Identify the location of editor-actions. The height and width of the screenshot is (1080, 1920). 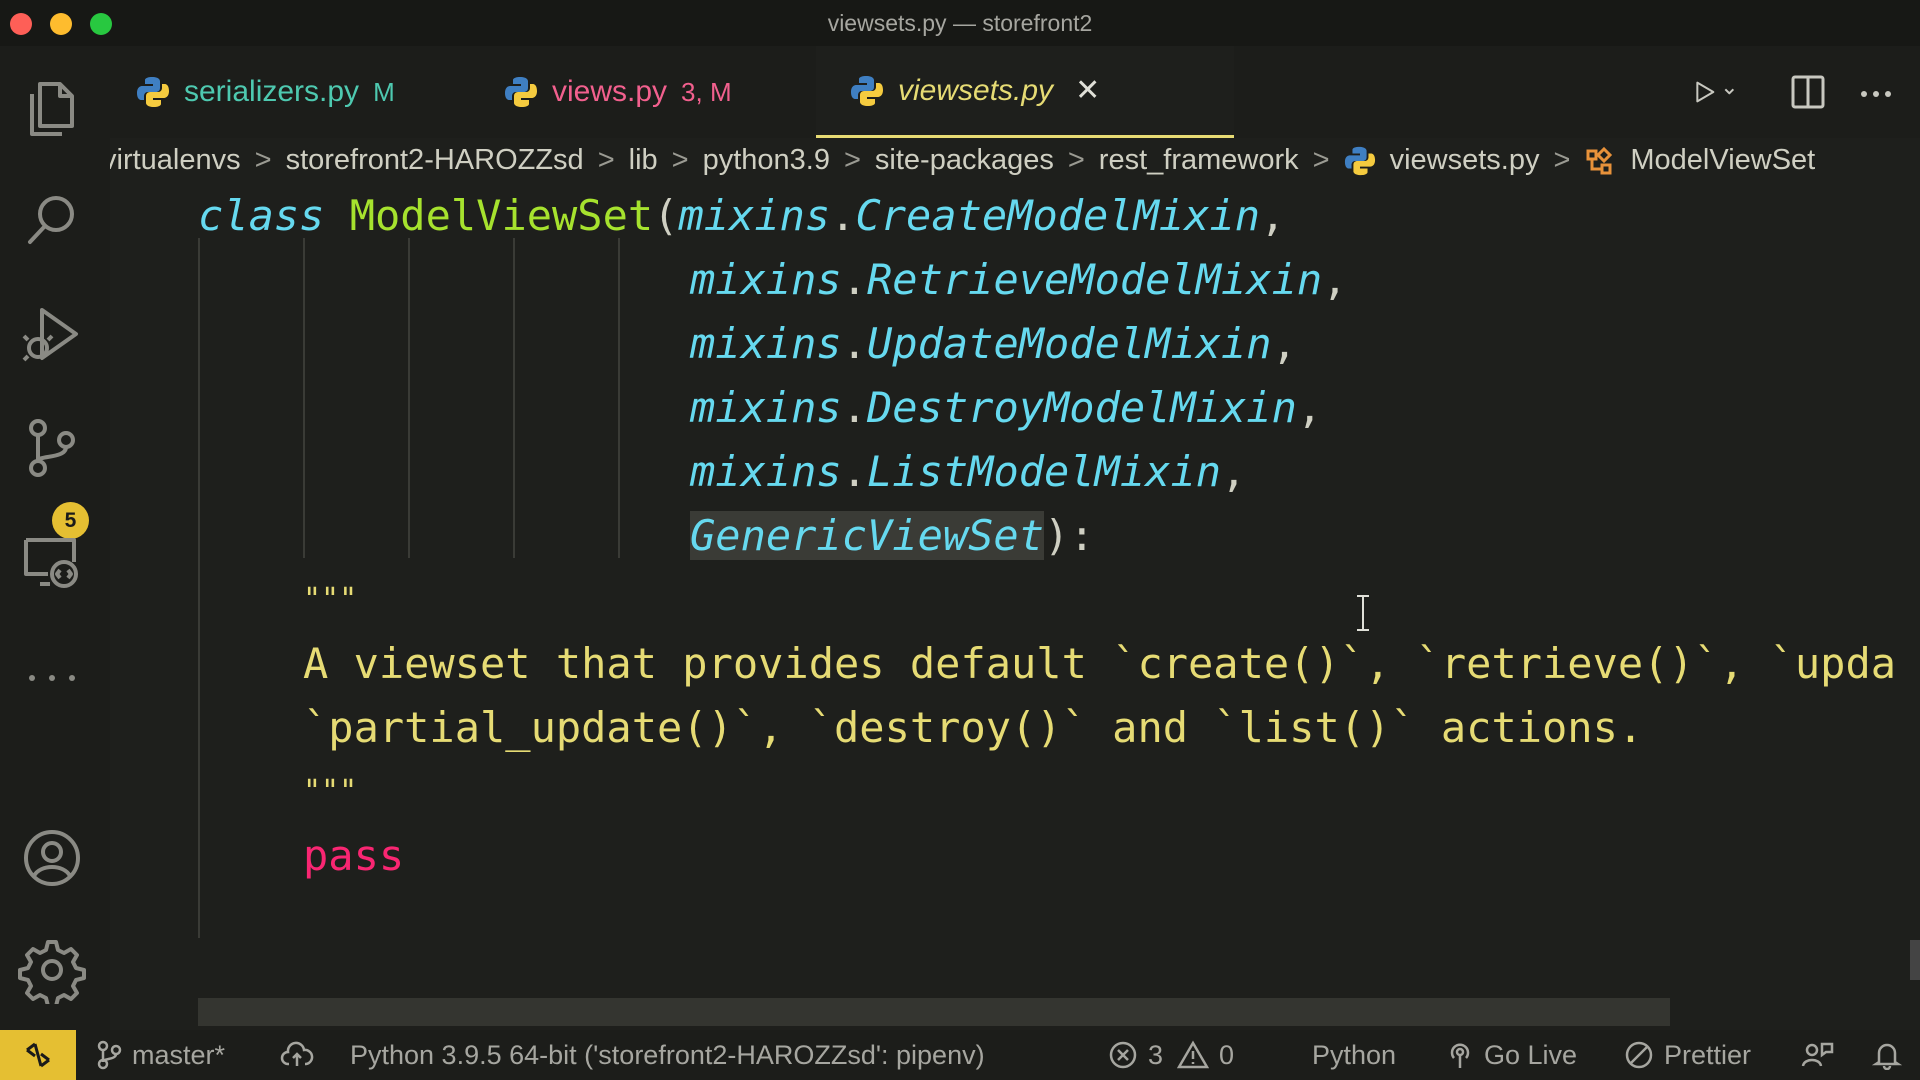
(1806, 92).